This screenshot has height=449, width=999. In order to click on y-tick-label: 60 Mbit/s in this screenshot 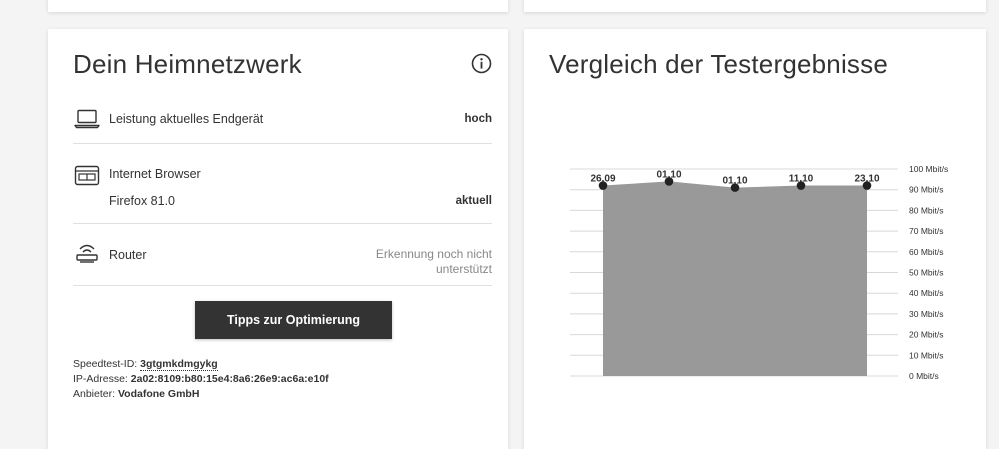, I will do `click(926, 252)`.